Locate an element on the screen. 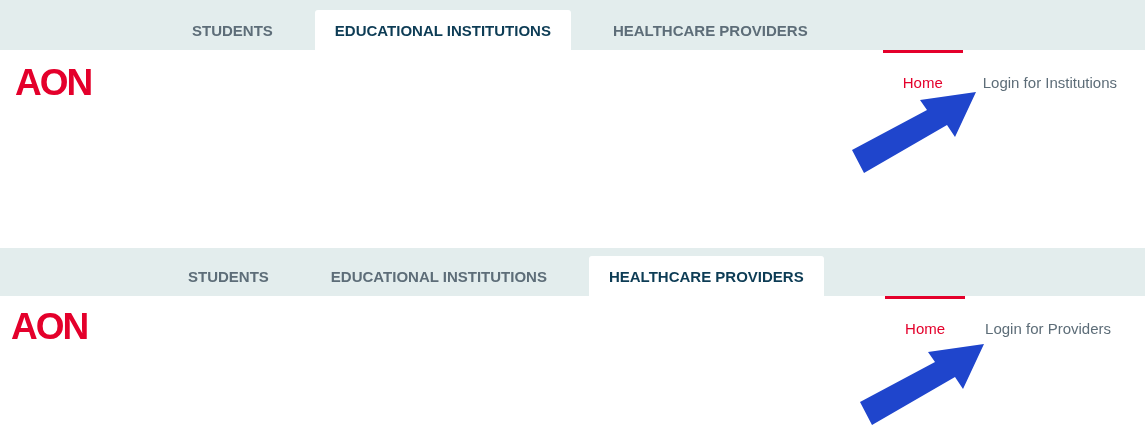 This screenshot has width=1145, height=429. nav-link: Login for Providers is located at coordinates (1048, 316).